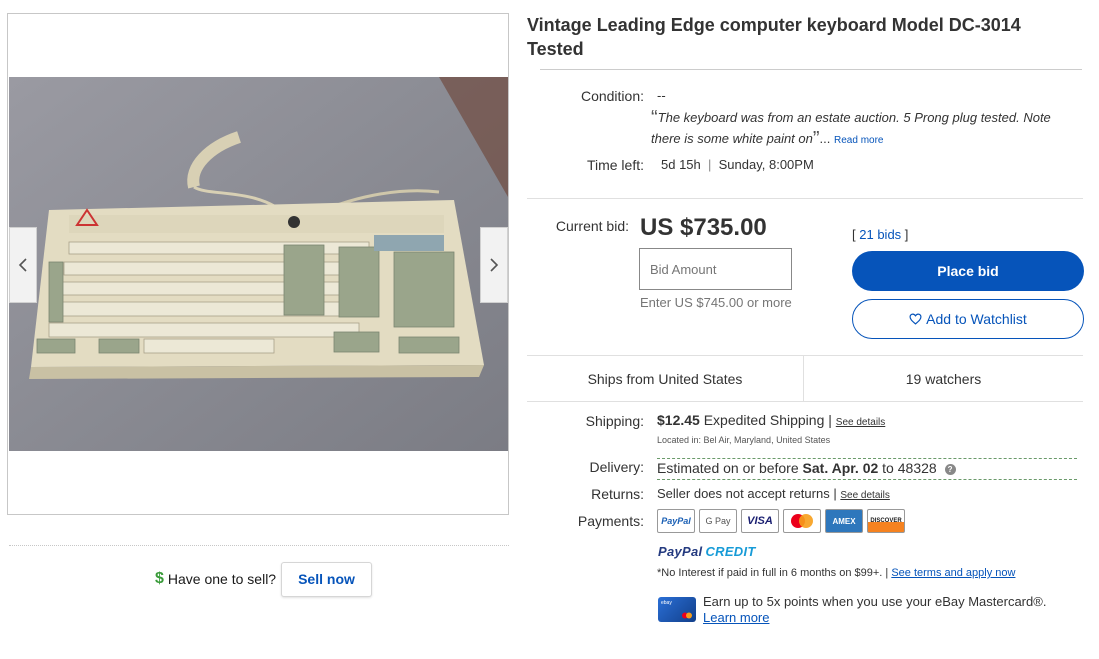 This screenshot has height=659, width=1099. Describe the element at coordinates (326, 579) in the screenshot. I see `sell-now-button: Sell now` at that location.